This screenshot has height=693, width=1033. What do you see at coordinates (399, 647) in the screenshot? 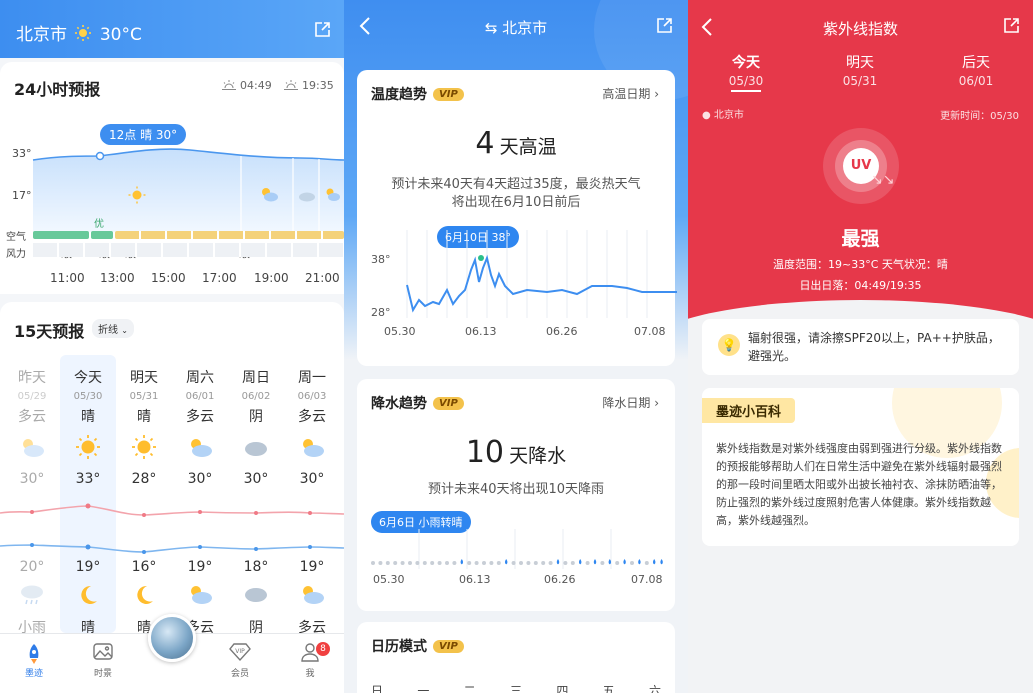
I see `calendar-card-title-text: 日历模式` at bounding box center [399, 647].